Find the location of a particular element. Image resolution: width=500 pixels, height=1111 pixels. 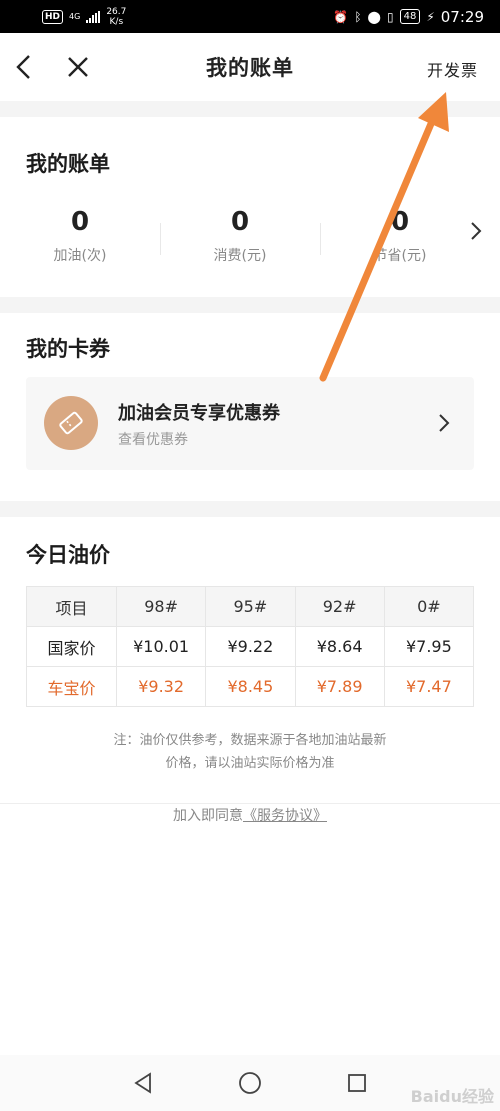

agreement-text: 加入即同意《服务协议》 is located at coordinates (250, 816).